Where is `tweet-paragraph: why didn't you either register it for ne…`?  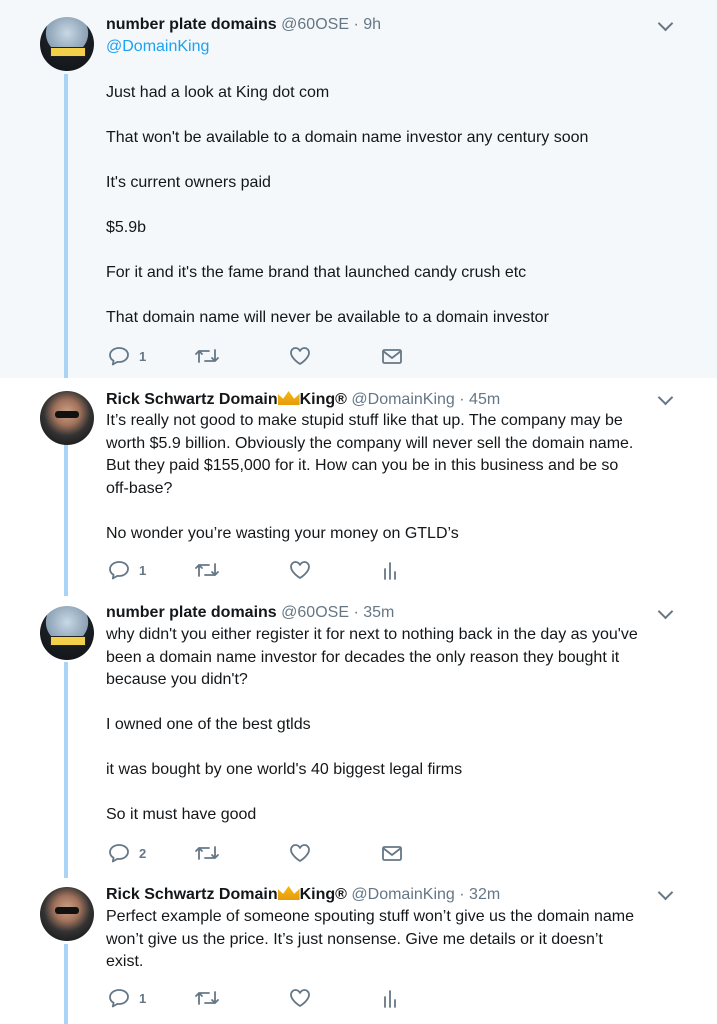 tweet-paragraph: why didn't you either register it for ne… is located at coordinates (372, 657).